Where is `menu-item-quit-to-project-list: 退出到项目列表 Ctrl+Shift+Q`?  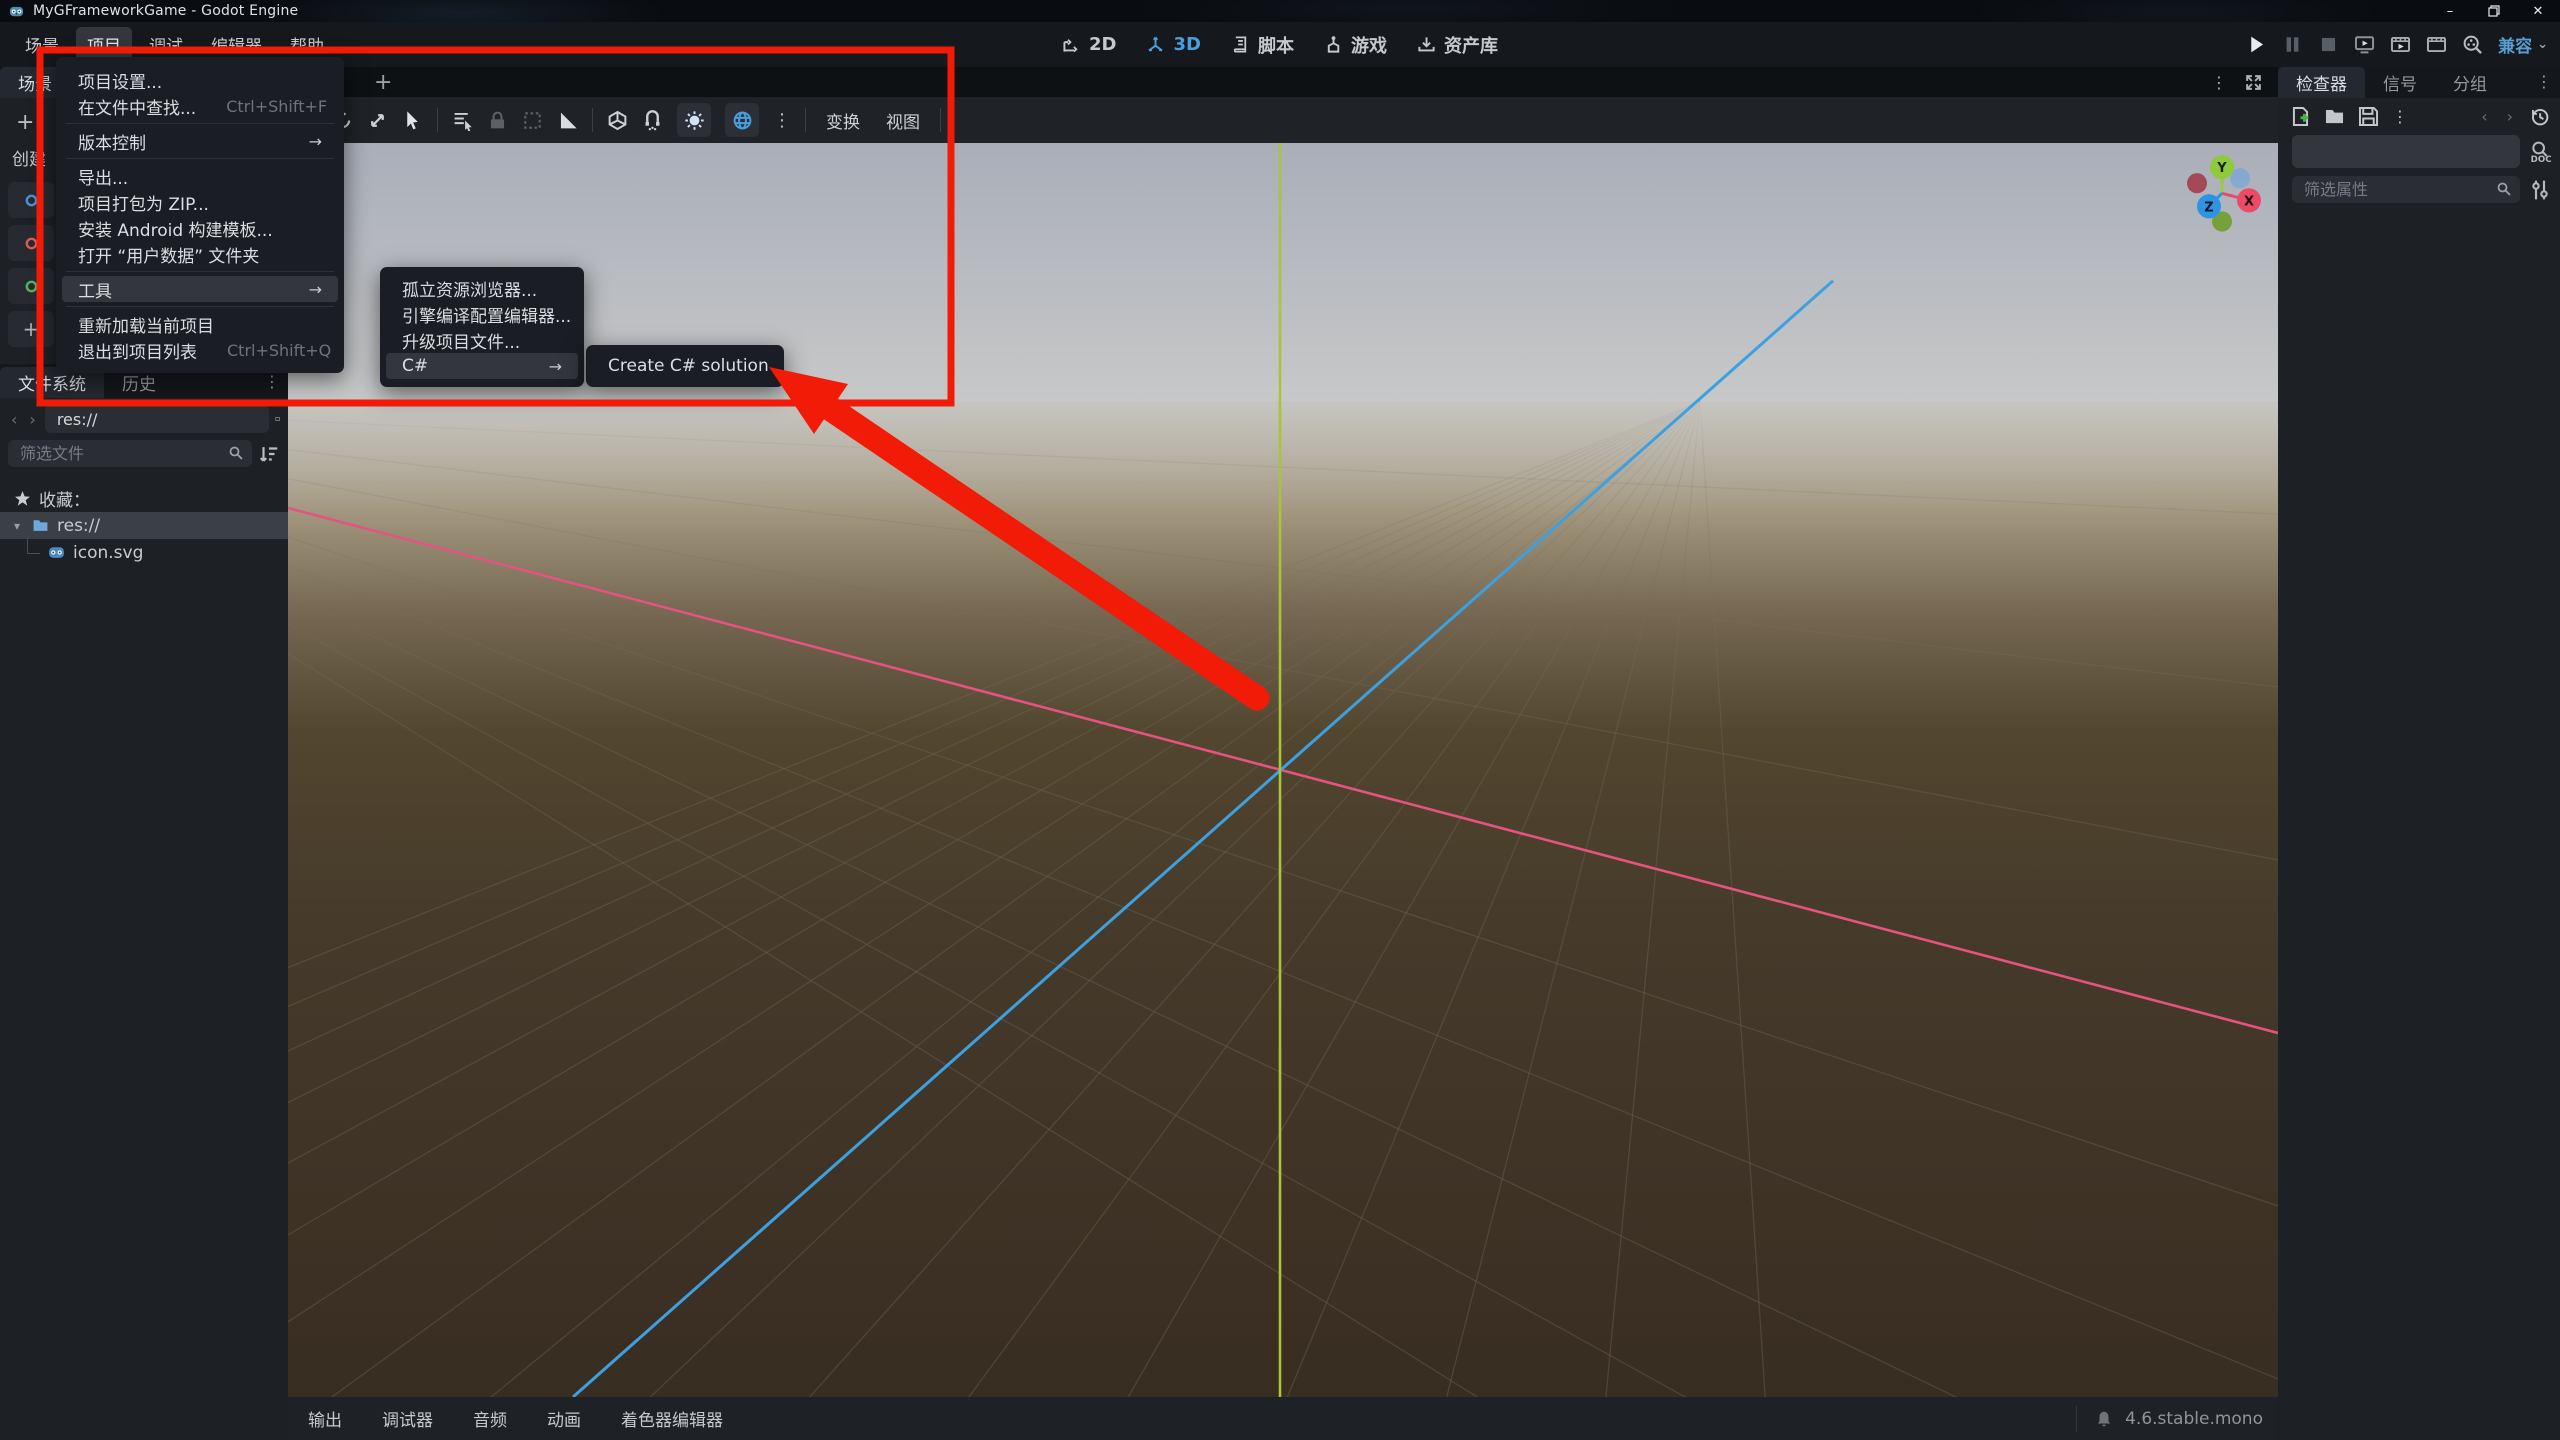
menu-item-quit-to-project-list: 退出到项目列表 Ctrl+Shift+Q is located at coordinates (200, 350).